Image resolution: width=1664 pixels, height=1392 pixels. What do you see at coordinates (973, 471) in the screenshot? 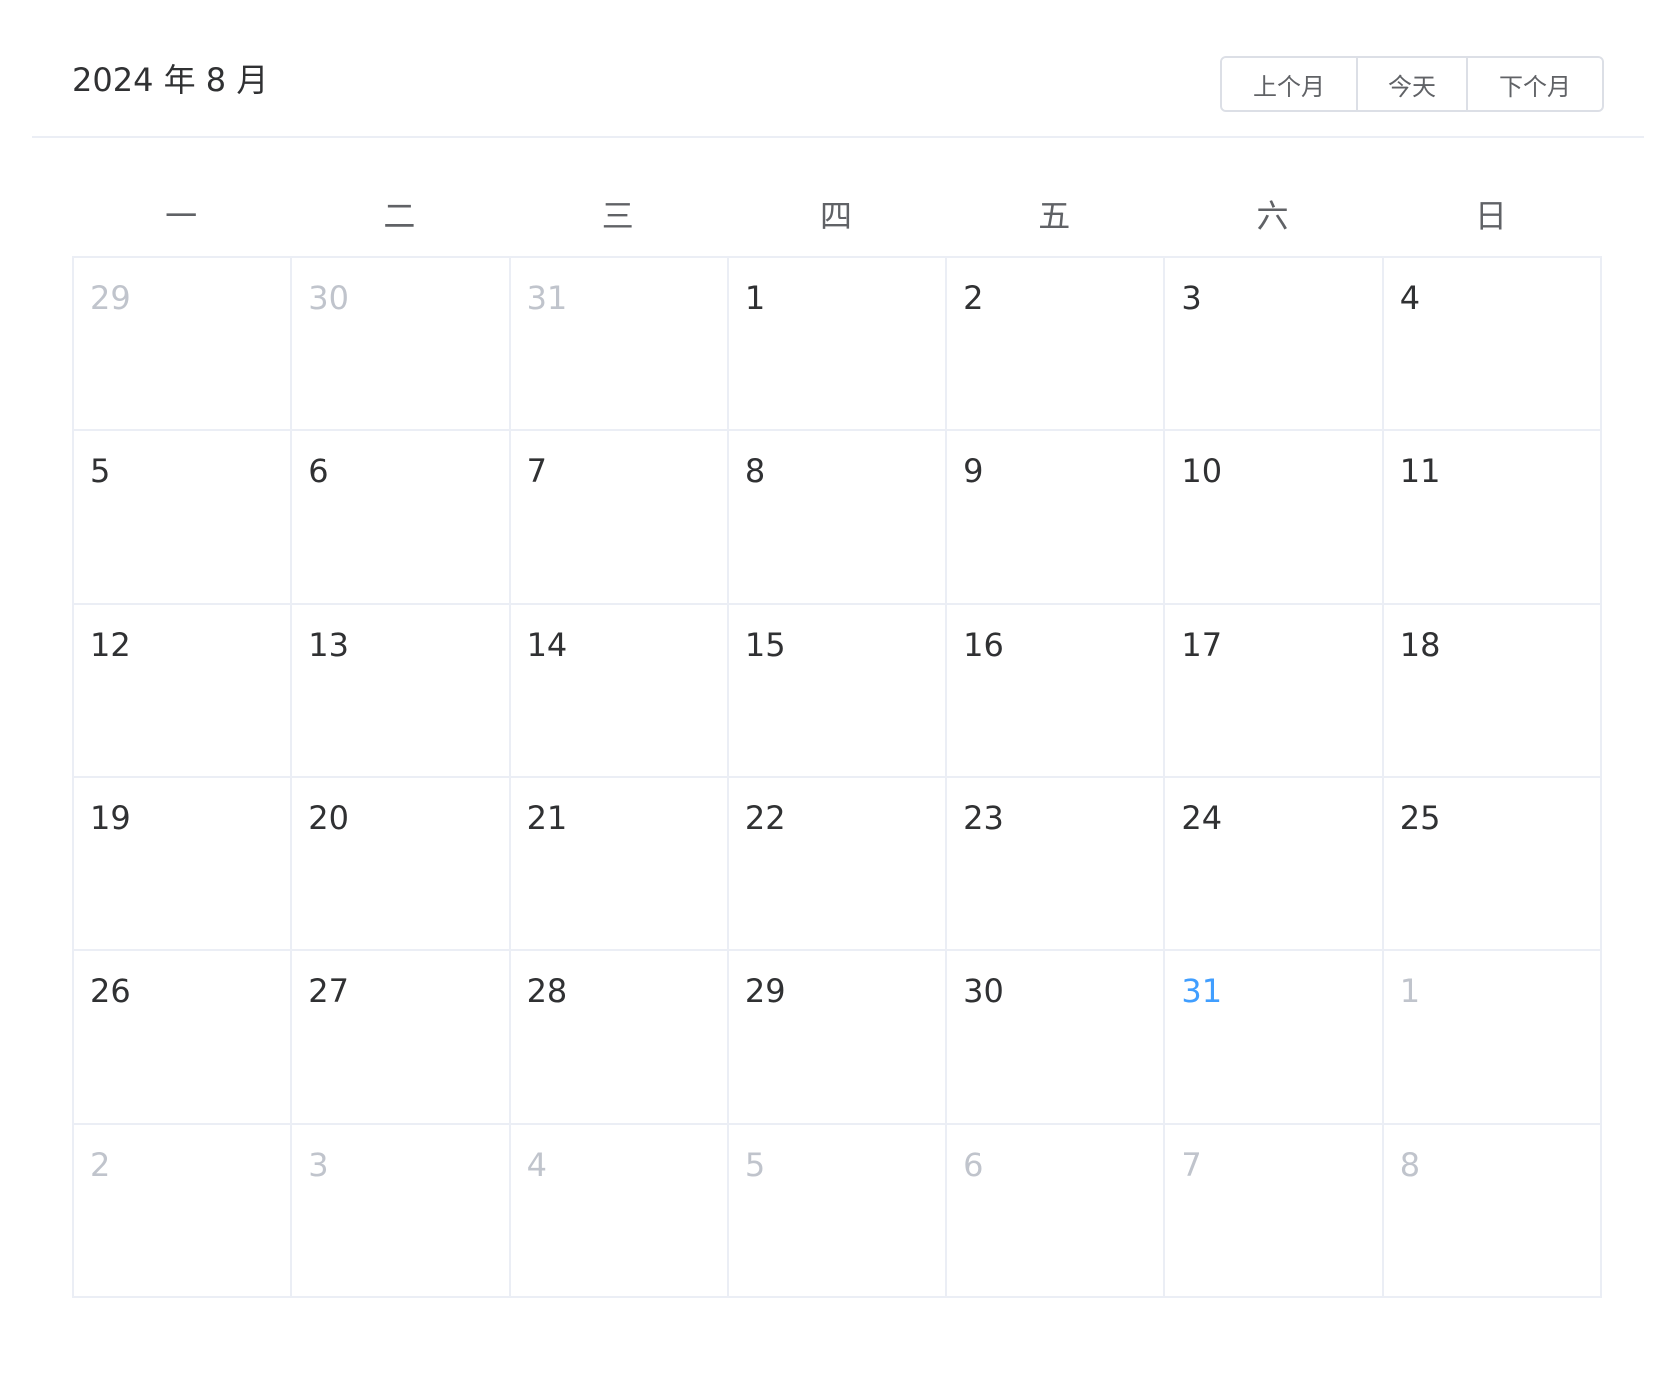
I see `day-number: 9` at bounding box center [973, 471].